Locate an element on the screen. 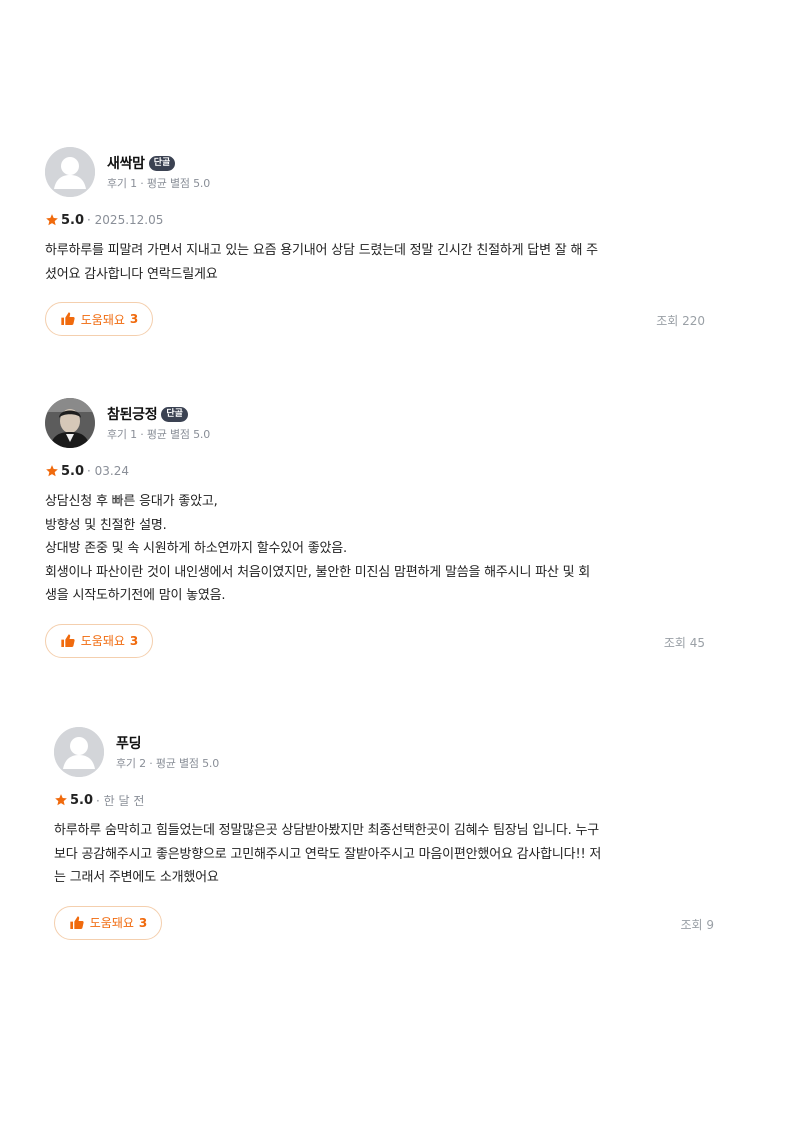  review-date: · 03.24 is located at coordinates (108, 471).